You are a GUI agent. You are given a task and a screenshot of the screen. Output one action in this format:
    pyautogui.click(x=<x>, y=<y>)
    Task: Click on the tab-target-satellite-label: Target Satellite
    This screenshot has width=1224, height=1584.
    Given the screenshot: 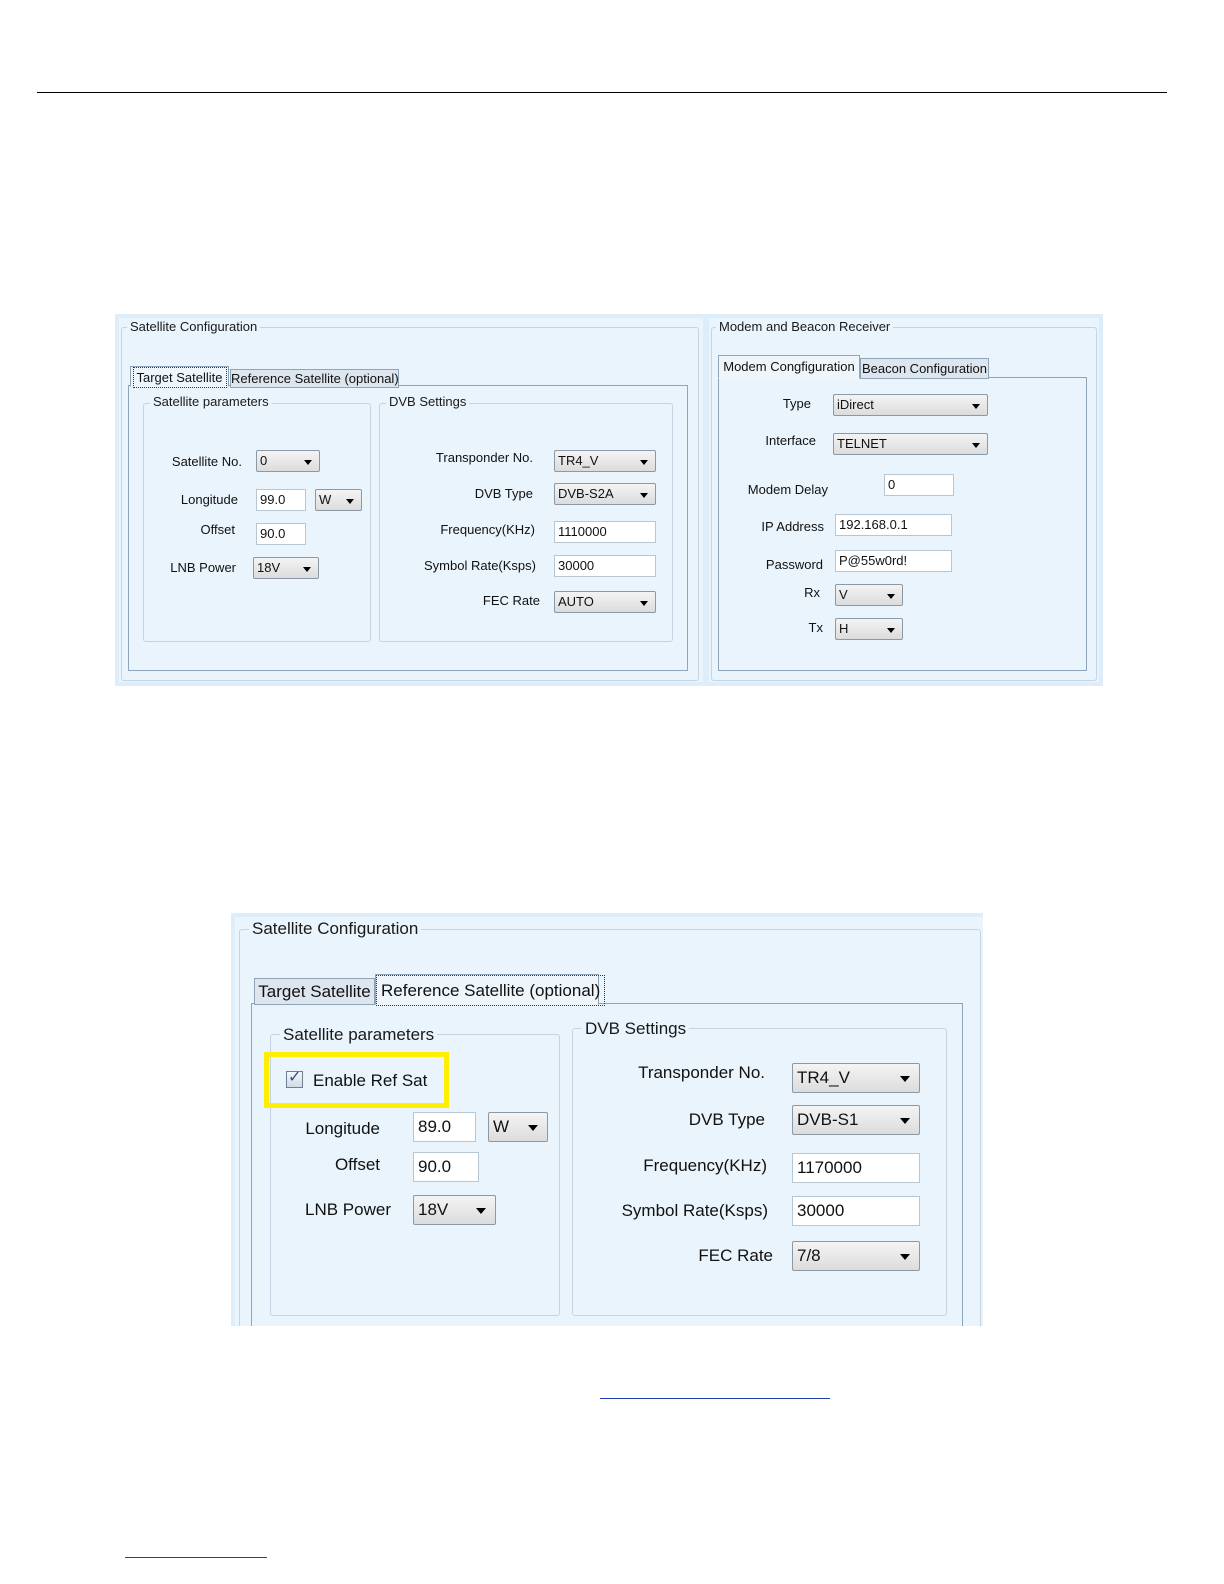 What is the action you would take?
    pyautogui.click(x=179, y=377)
    